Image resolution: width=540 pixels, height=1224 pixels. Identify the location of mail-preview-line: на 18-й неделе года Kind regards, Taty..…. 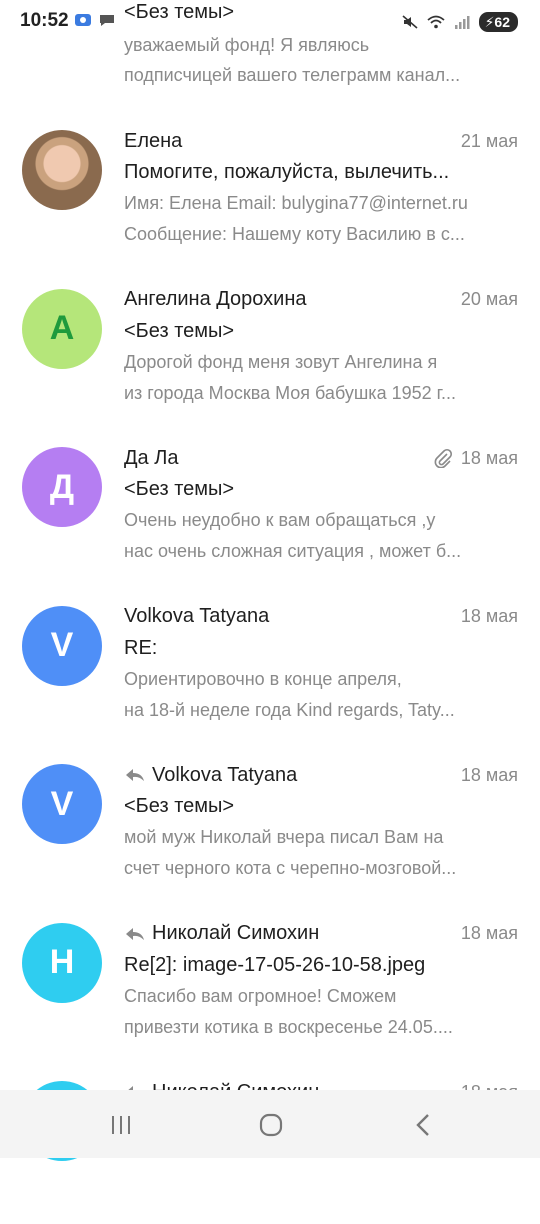
(289, 709).